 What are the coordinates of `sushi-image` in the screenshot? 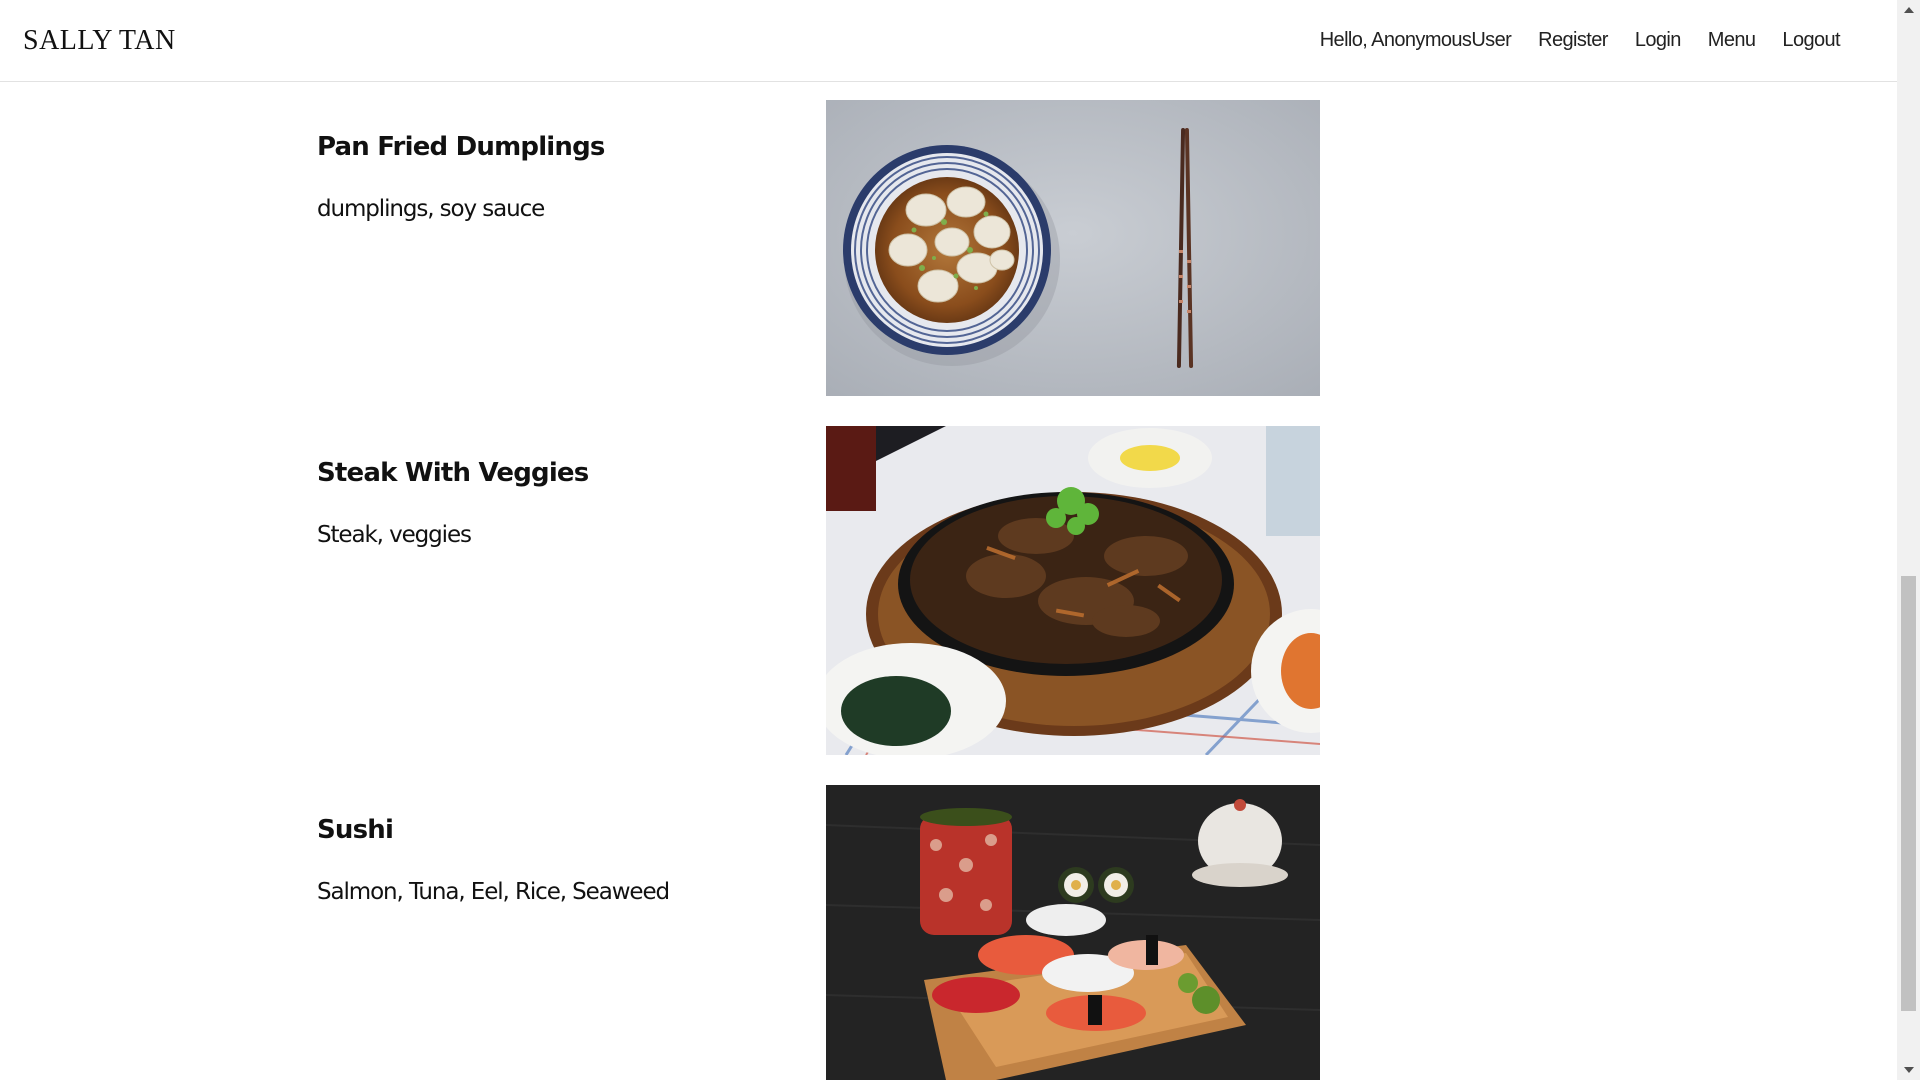 It's located at (1073, 932).